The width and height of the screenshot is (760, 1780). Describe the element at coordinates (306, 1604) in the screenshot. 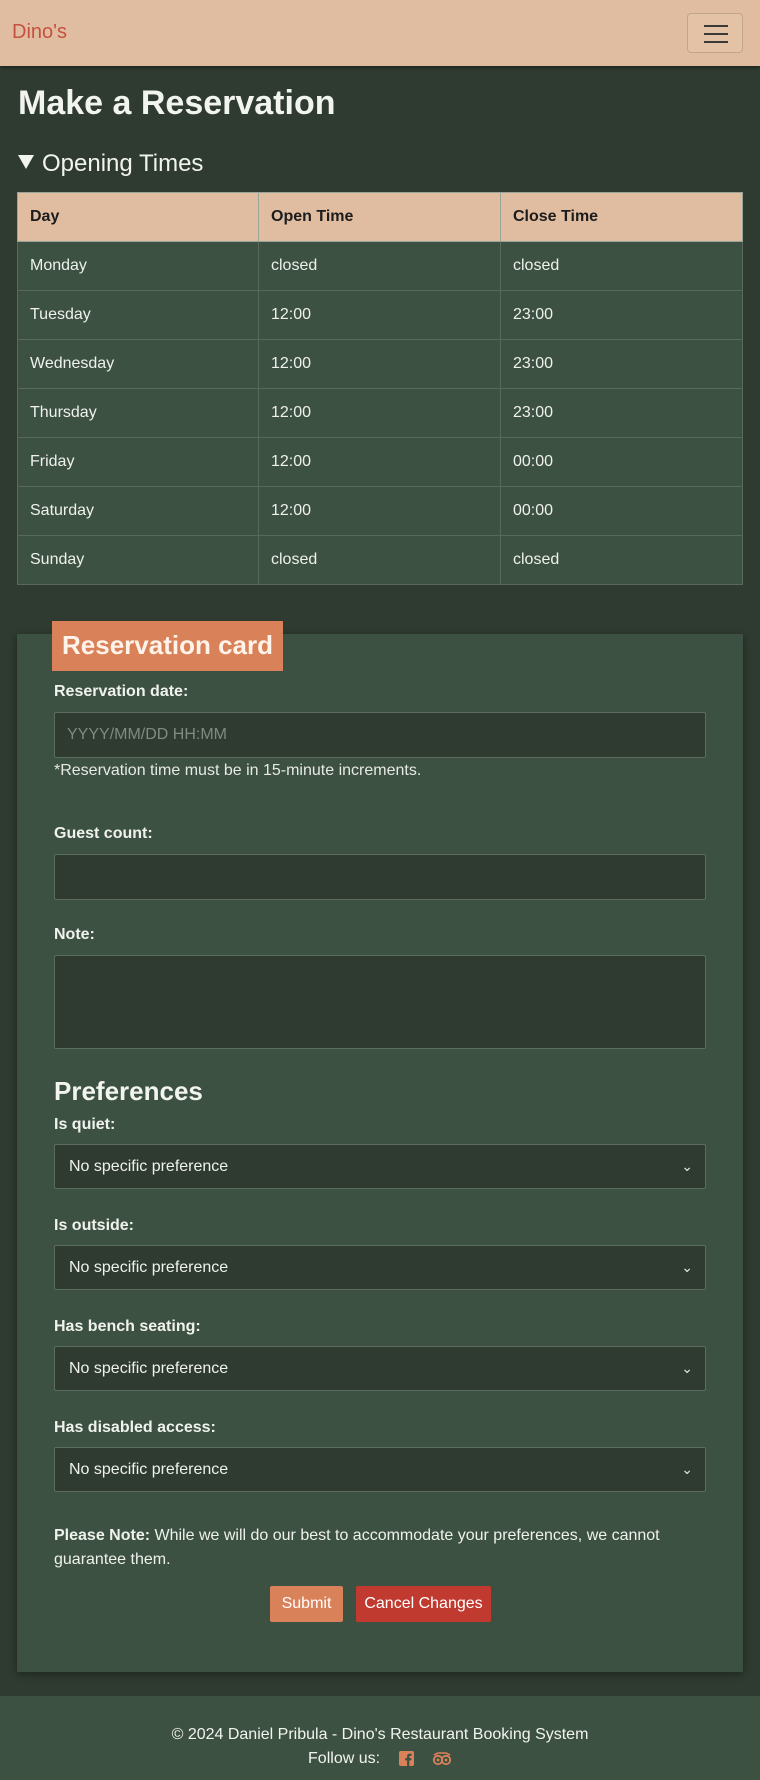

I see `submit-button: Submit` at that location.